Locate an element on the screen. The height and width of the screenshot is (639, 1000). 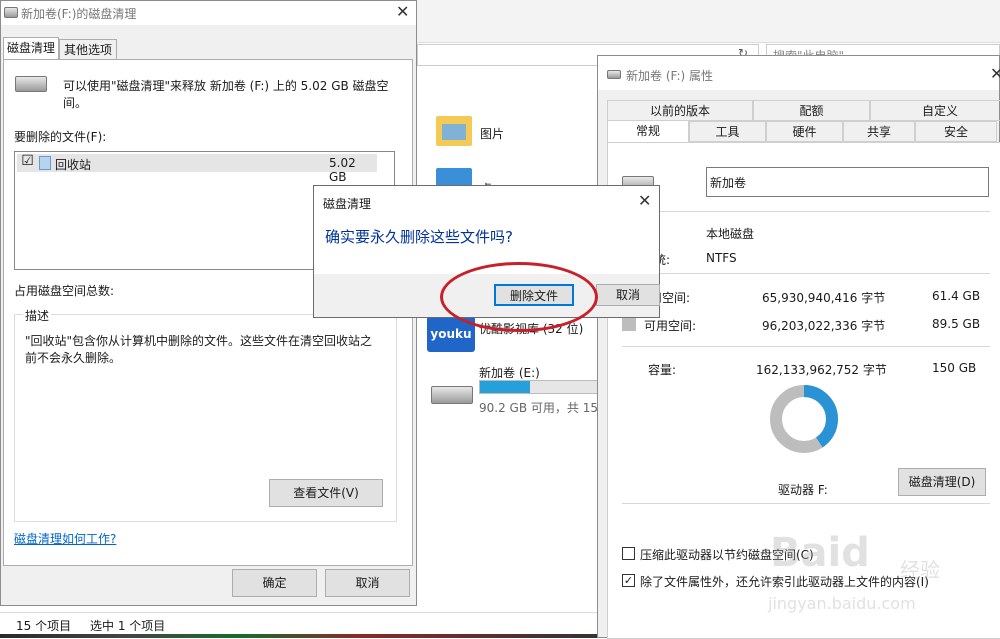
files-label: 要删除的文件(F): is located at coordinates (60, 137).